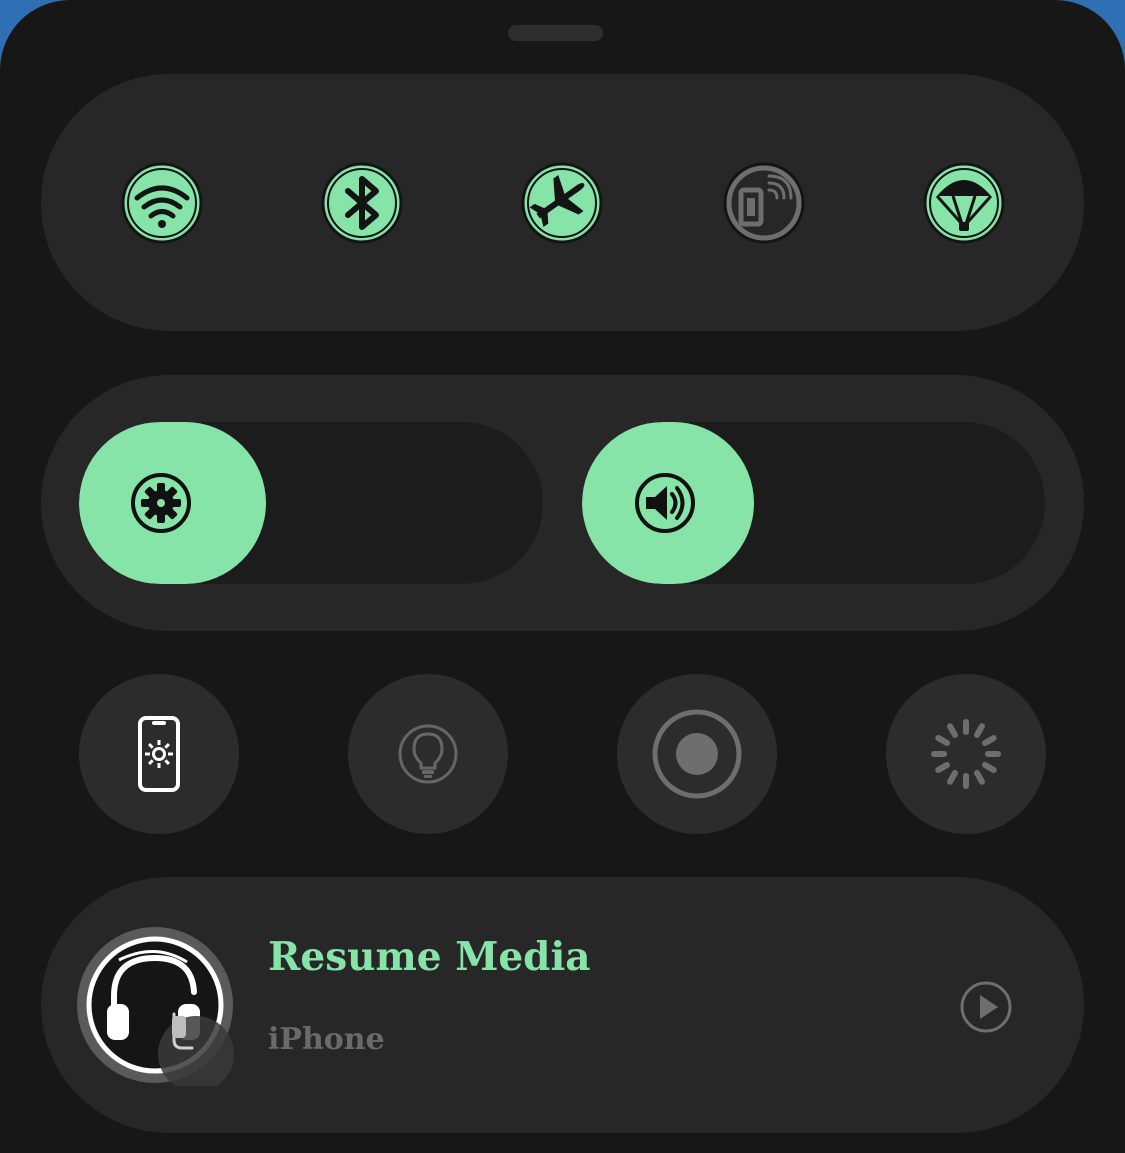  I want to click on play-button, so click(986, 1007).